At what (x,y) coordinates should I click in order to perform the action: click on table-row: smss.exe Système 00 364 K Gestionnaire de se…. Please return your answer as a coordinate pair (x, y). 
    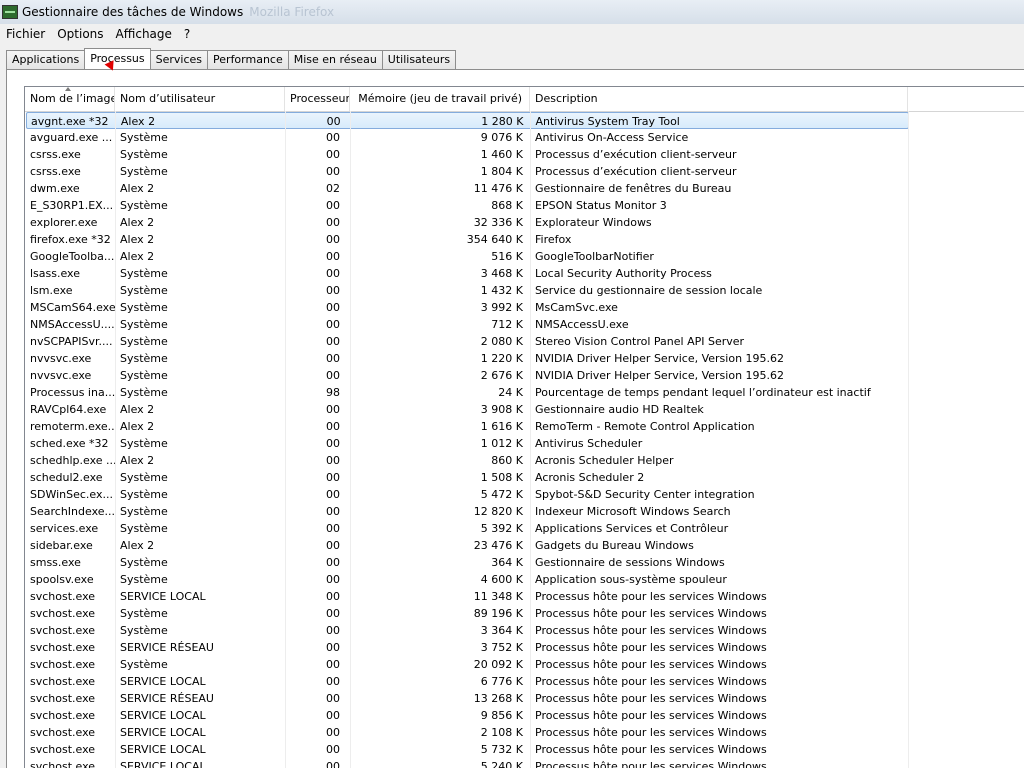
    Looking at the image, I should click on (524, 562).